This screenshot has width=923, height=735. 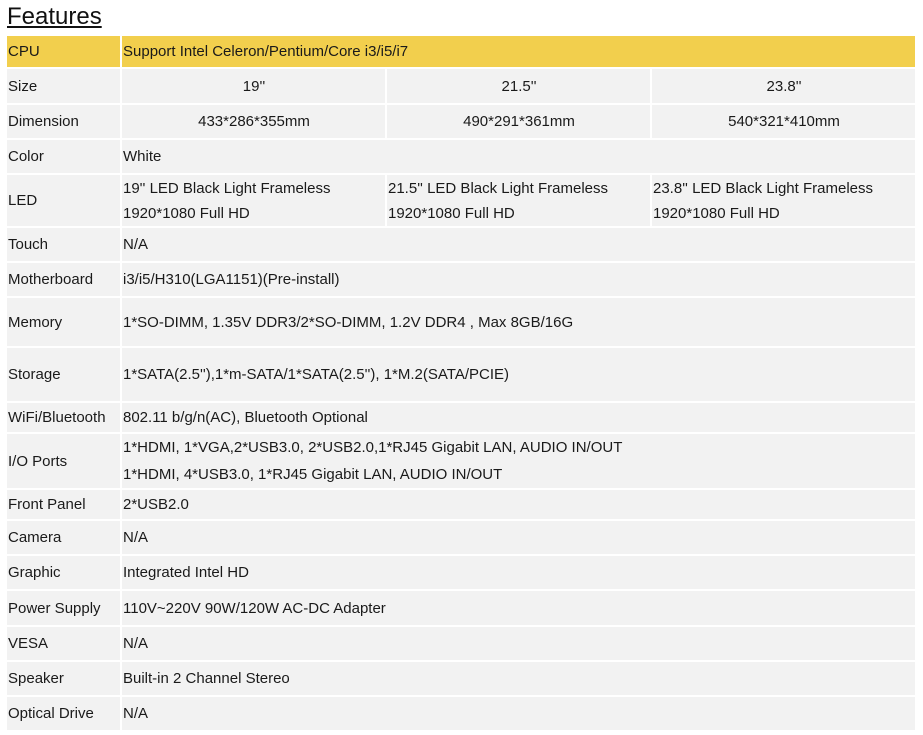 I want to click on table-row-color: Color White, so click(x=461, y=156).